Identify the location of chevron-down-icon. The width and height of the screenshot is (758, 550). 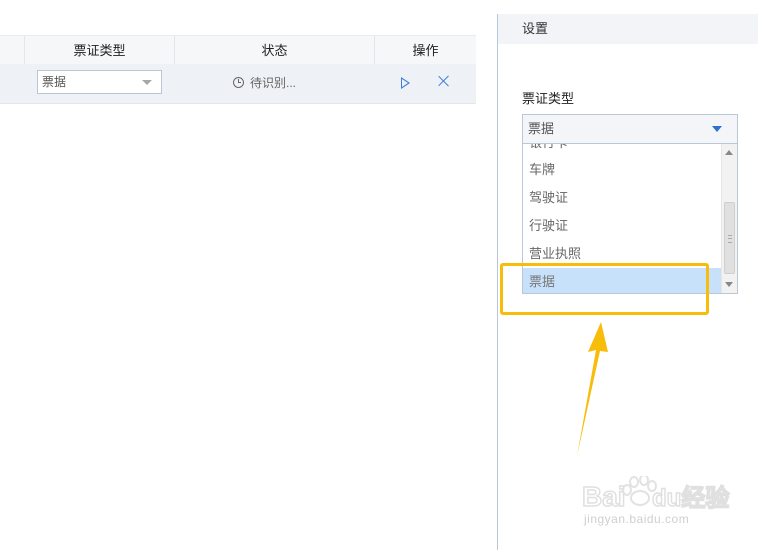
(147, 82).